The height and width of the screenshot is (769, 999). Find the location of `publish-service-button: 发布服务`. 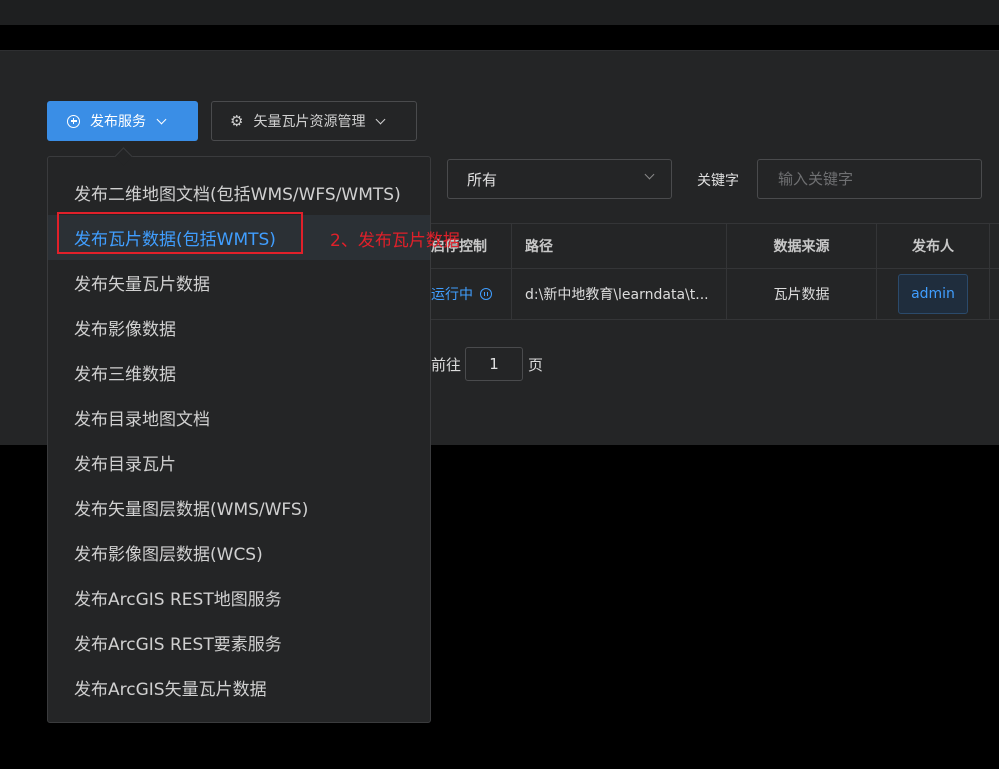

publish-service-button: 发布服务 is located at coordinates (122, 121).